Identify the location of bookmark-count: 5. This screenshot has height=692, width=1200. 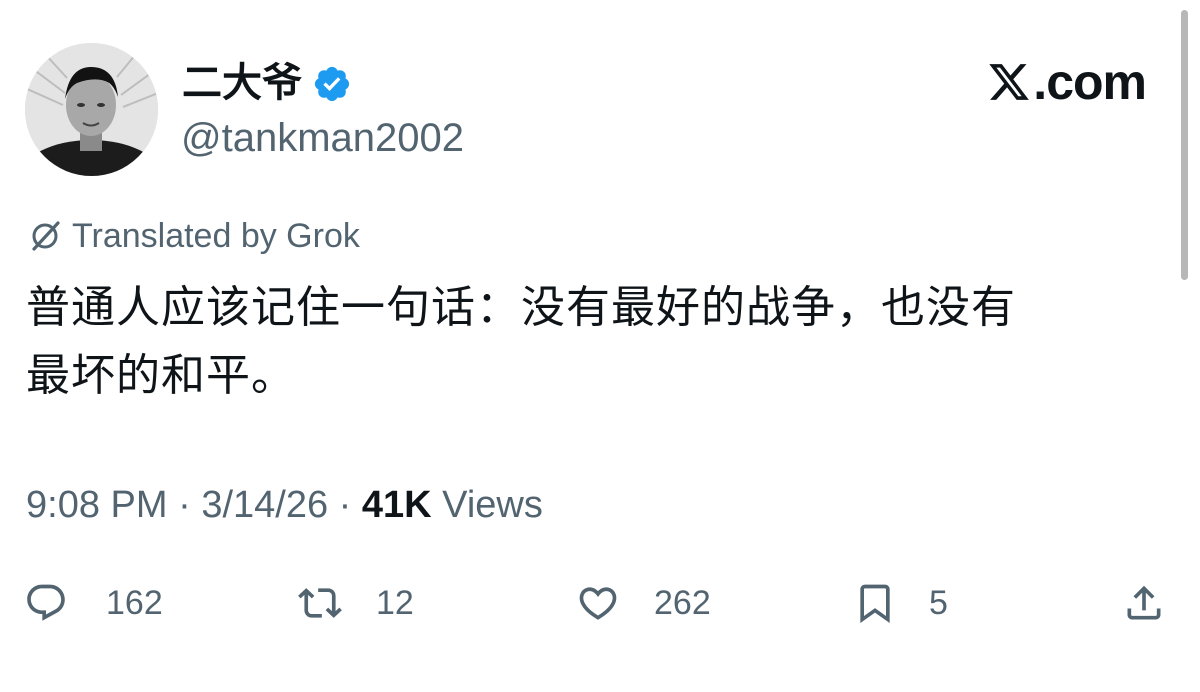
(938, 602).